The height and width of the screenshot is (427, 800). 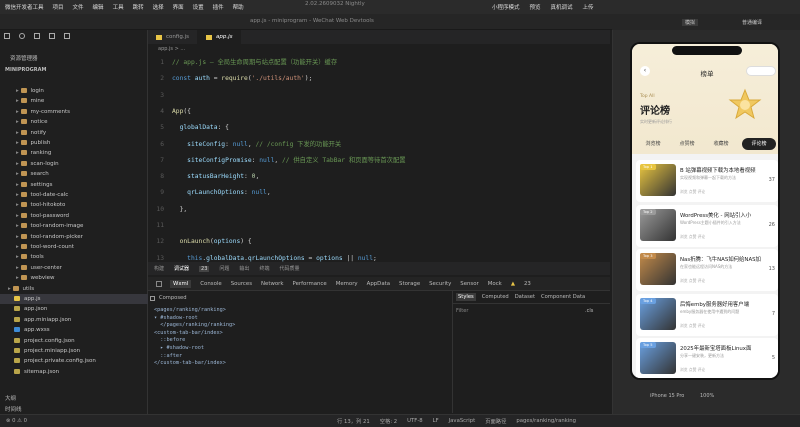 What do you see at coordinates (379, 96) in the screenshot?
I see `code-line: 3` at bounding box center [379, 96].